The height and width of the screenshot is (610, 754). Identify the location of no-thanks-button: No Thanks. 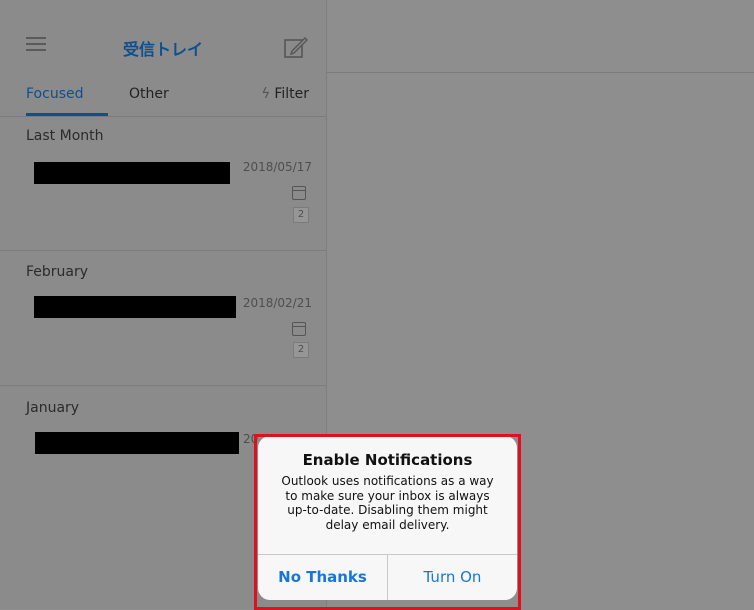
(322, 577).